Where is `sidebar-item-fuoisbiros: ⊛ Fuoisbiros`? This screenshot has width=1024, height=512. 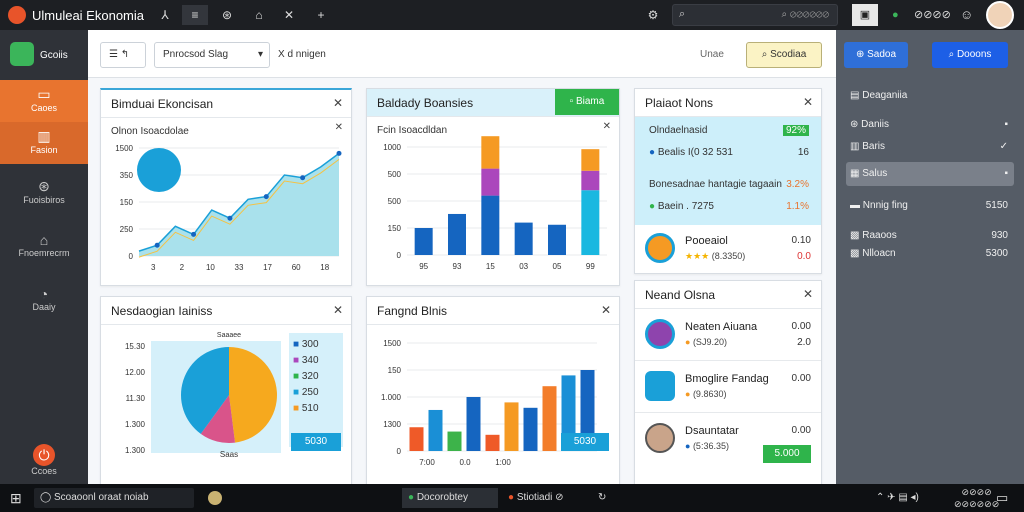 sidebar-item-fuoisbiros: ⊛ Fuoisbiros is located at coordinates (44, 193).